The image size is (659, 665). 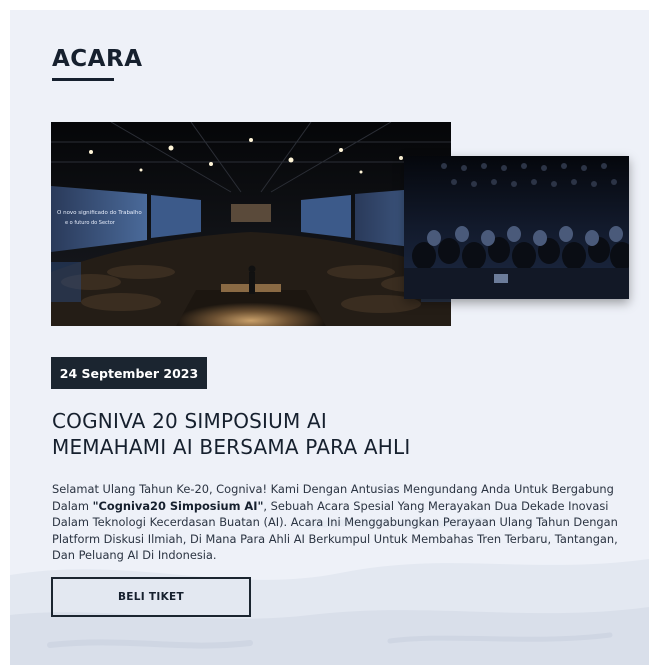 I want to click on section-title: ACARA, so click(x=97, y=59).